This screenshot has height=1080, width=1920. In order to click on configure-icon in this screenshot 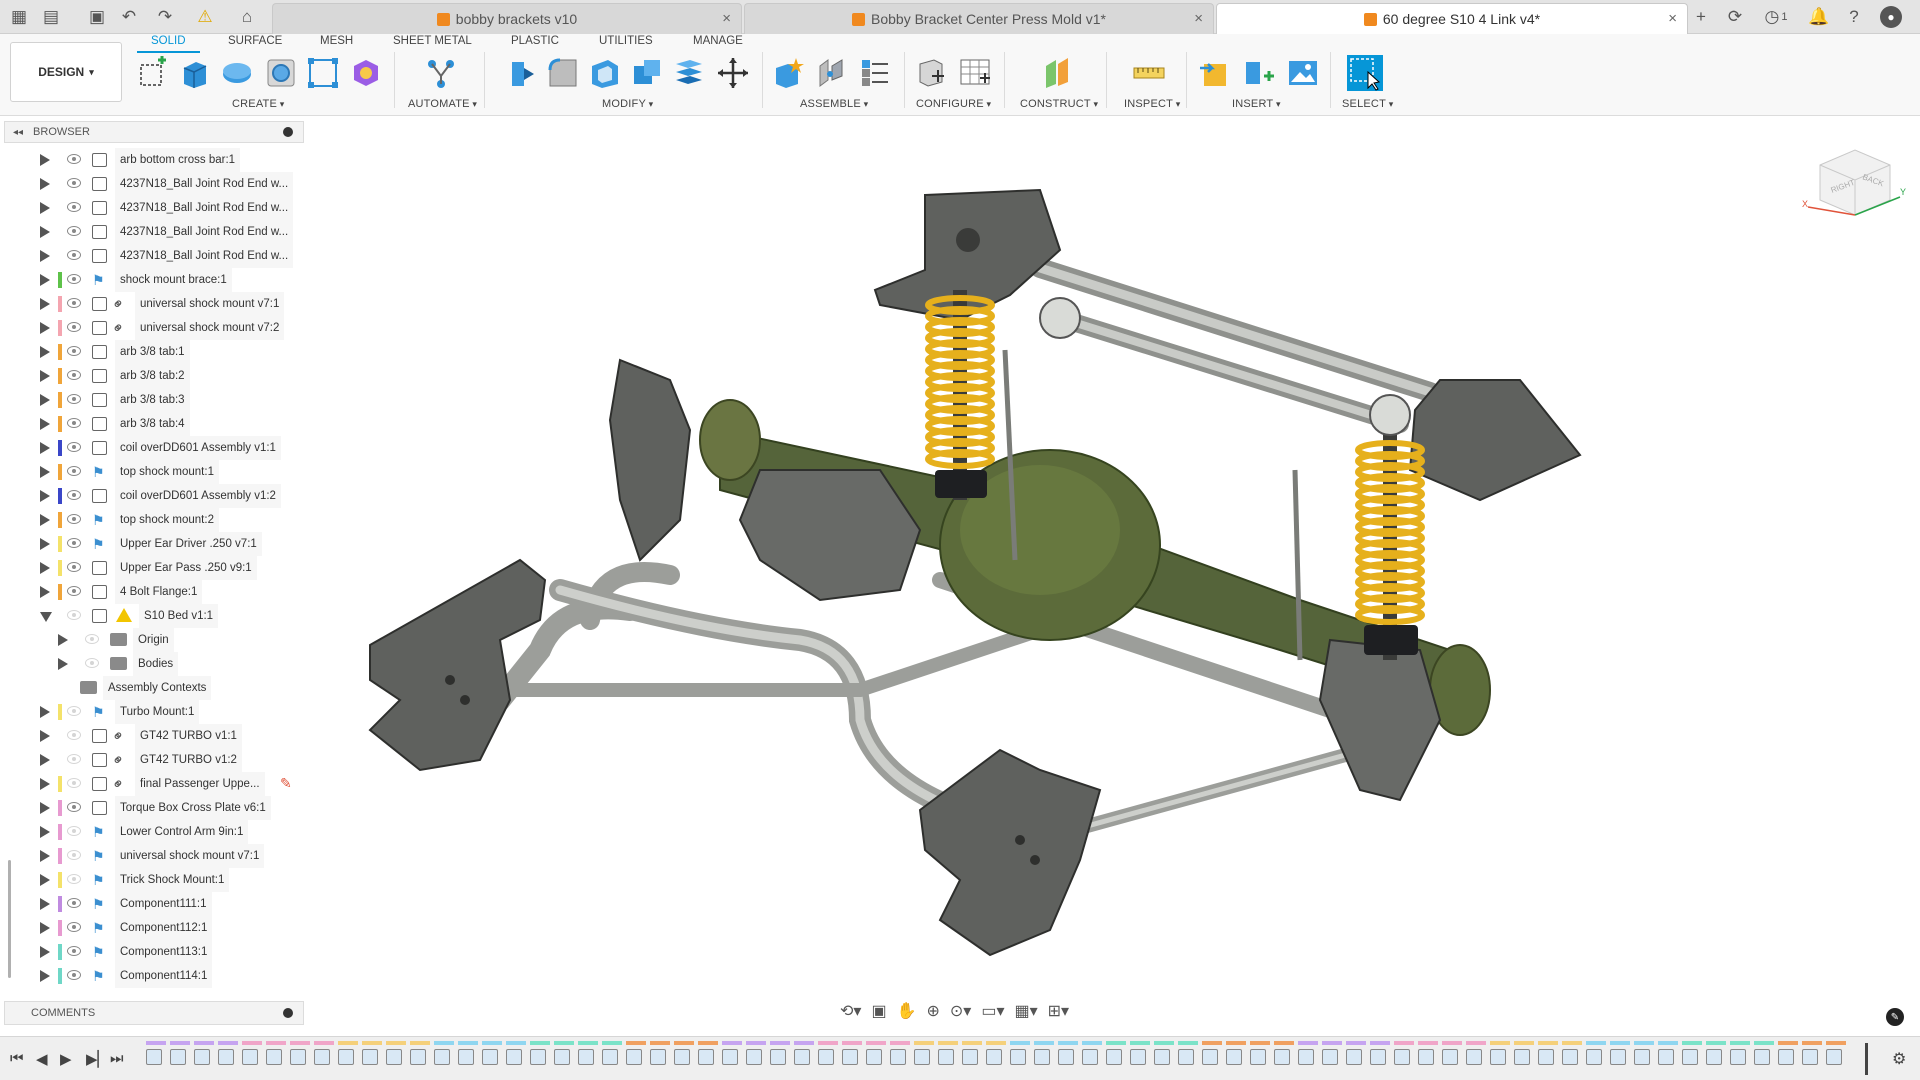, I will do `click(931, 73)`.